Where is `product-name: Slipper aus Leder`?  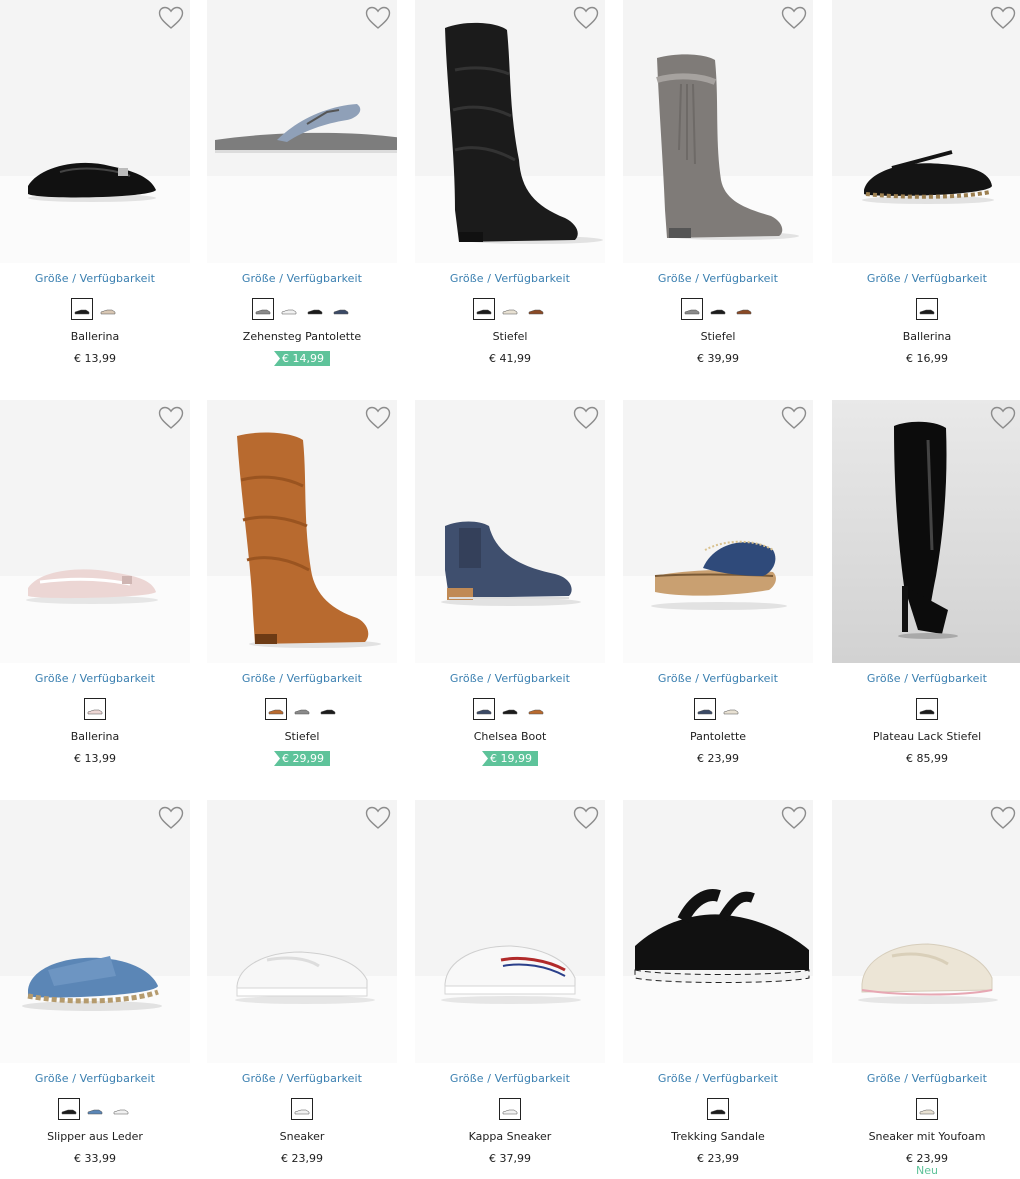
product-name: Slipper aus Leder is located at coordinates (95, 1136).